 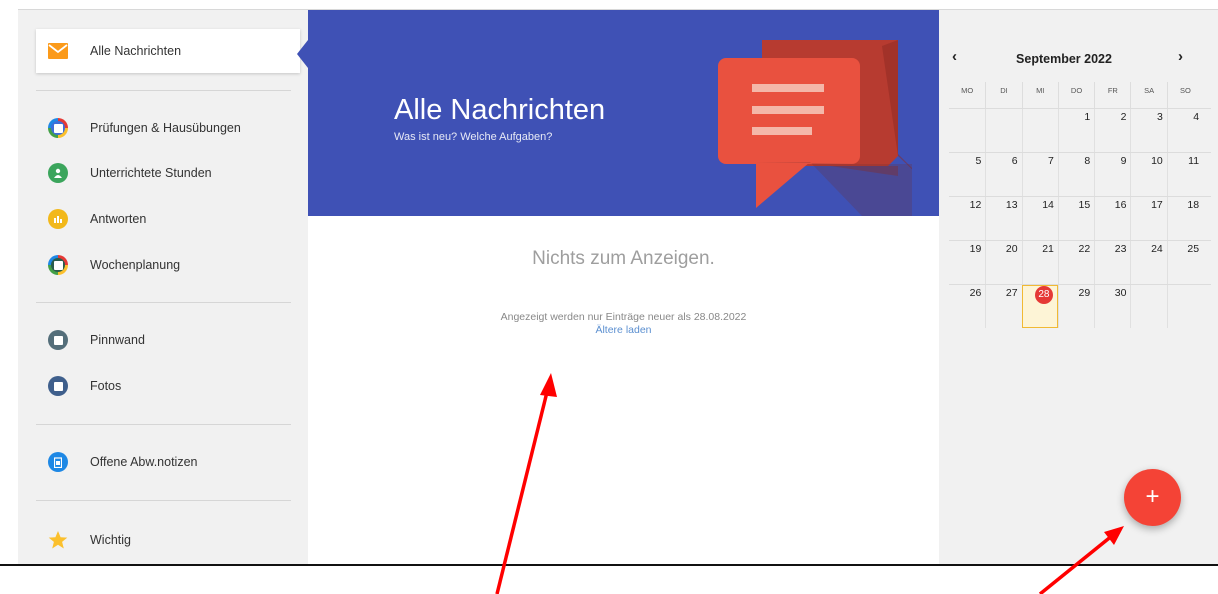 I want to click on calendar-week: 26 27 28 29 30, so click(x=1080, y=306).